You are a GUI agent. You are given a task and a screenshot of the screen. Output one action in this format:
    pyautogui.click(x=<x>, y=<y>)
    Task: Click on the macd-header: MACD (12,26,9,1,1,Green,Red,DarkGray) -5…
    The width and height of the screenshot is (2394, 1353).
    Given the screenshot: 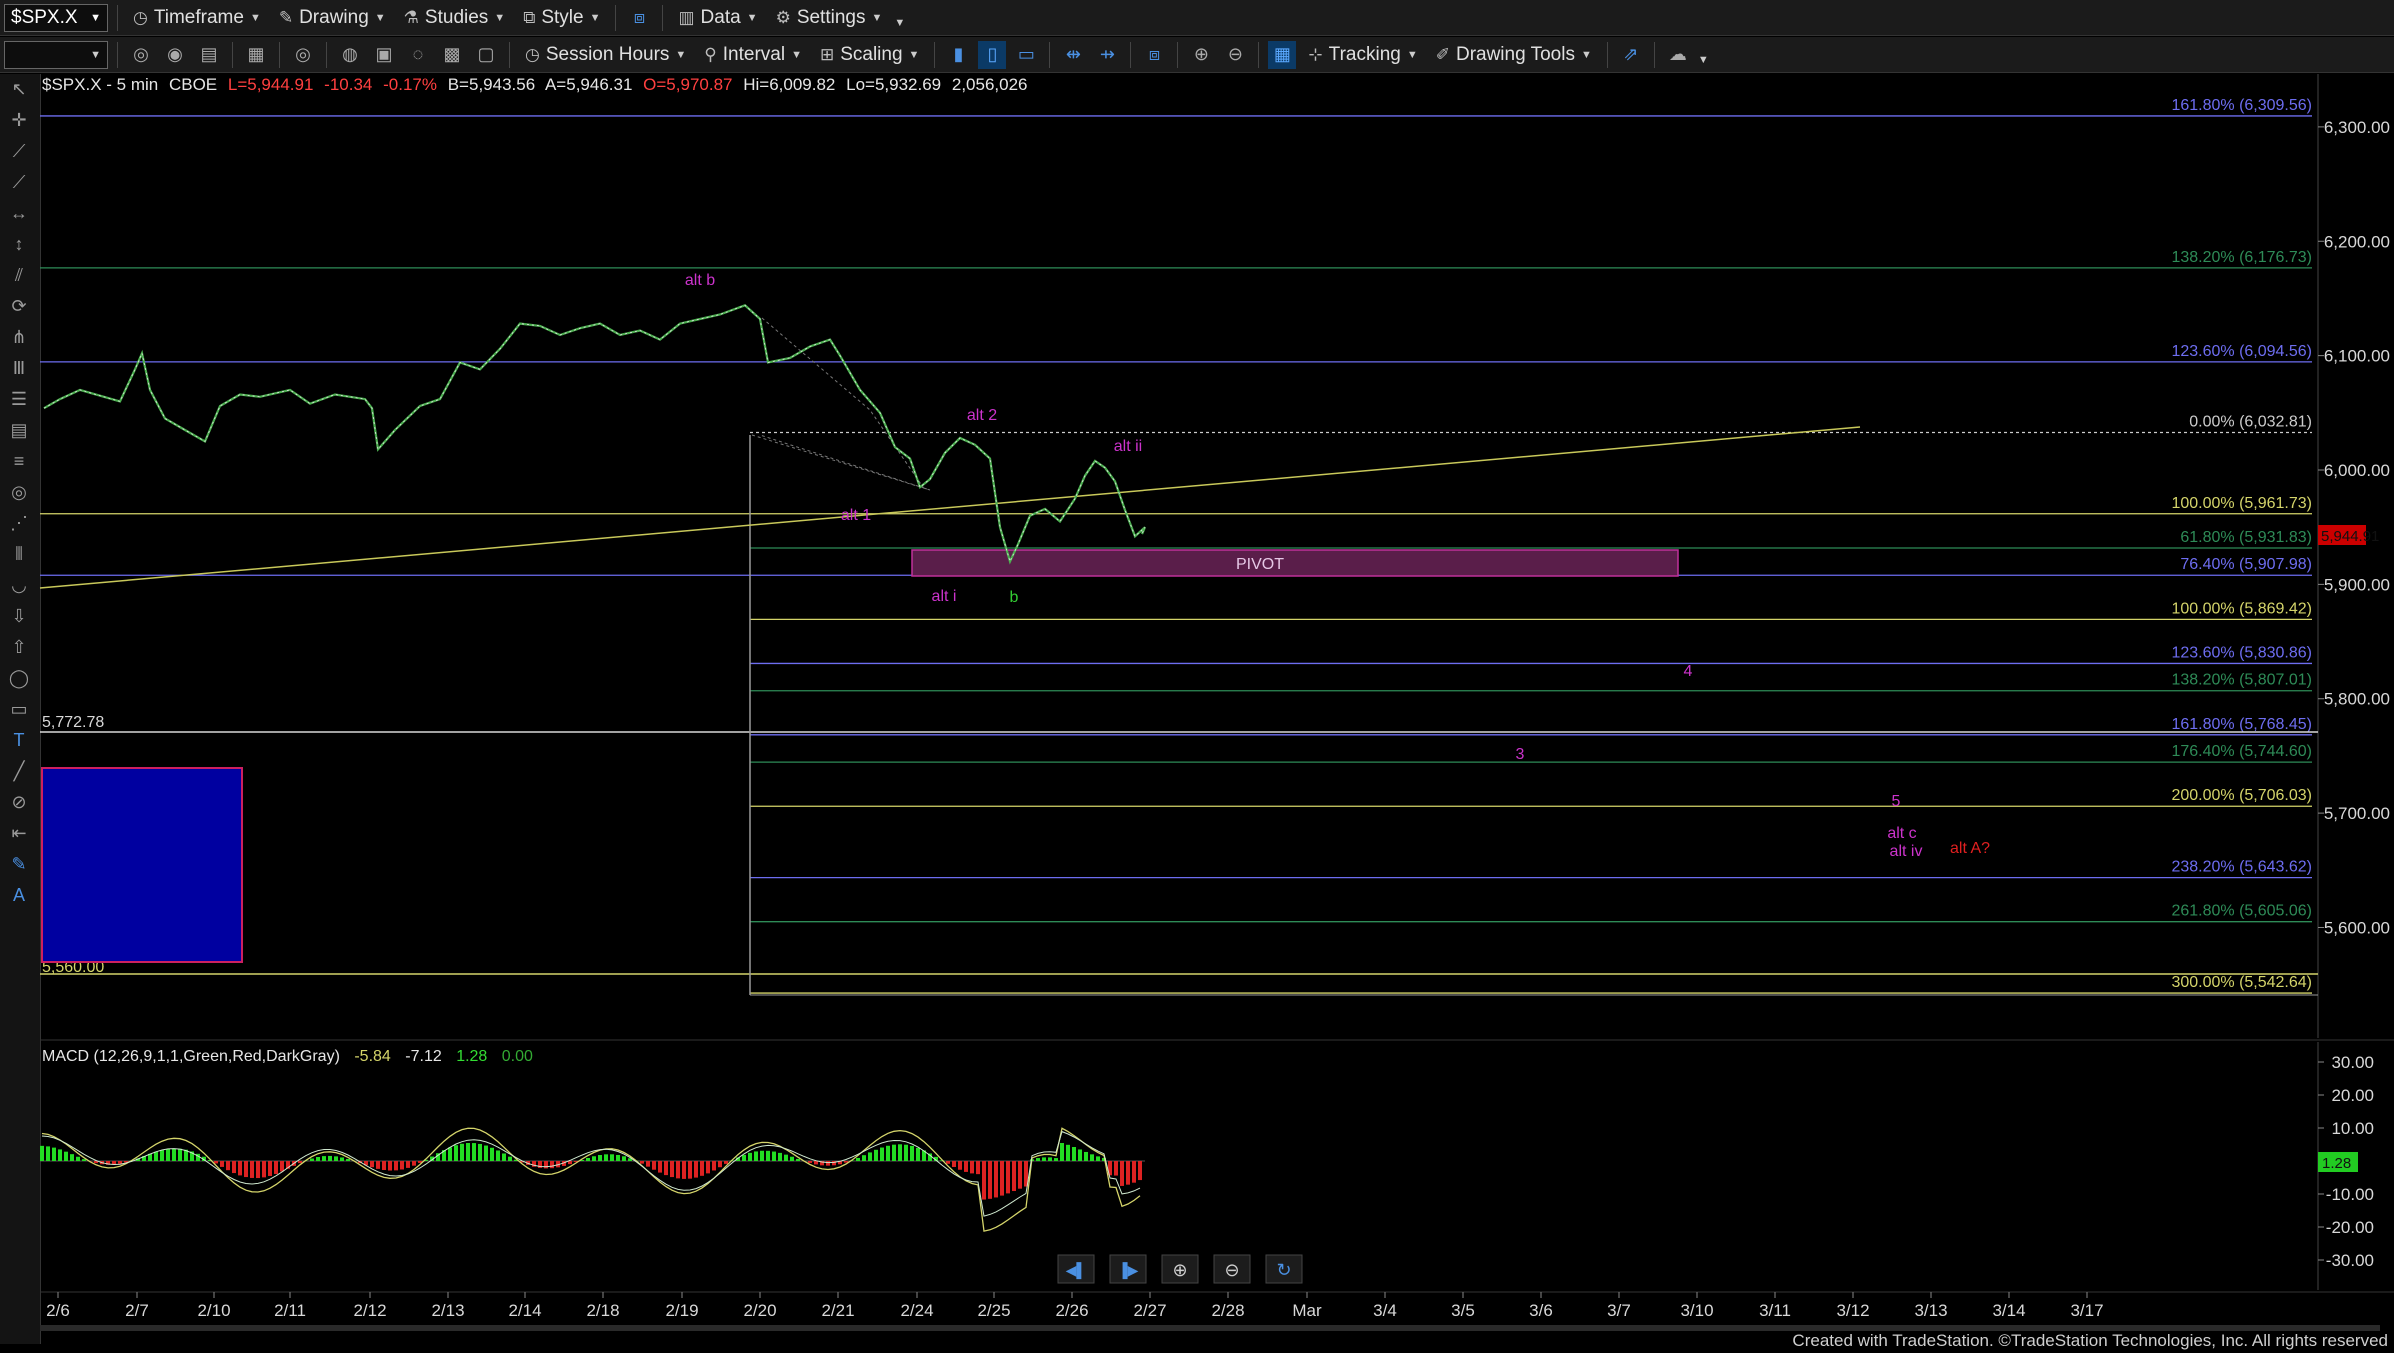 What is the action you would take?
    pyautogui.click(x=287, y=1056)
    